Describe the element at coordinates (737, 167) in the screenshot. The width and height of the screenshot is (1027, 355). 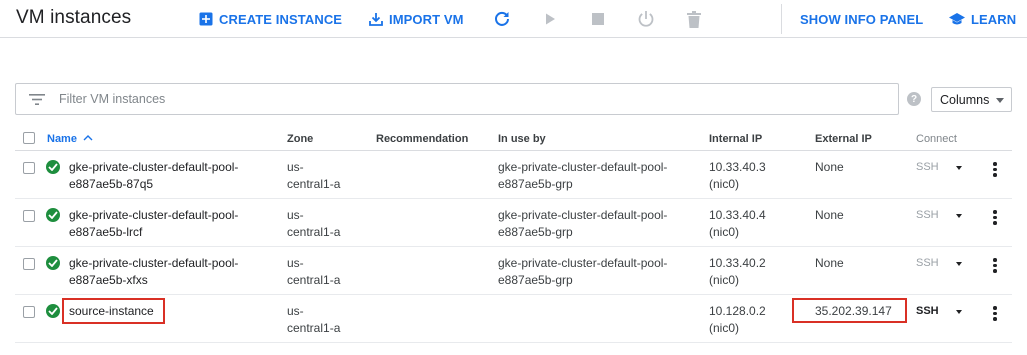
I see `internal-ip-line1: 10.33.40.3` at that location.